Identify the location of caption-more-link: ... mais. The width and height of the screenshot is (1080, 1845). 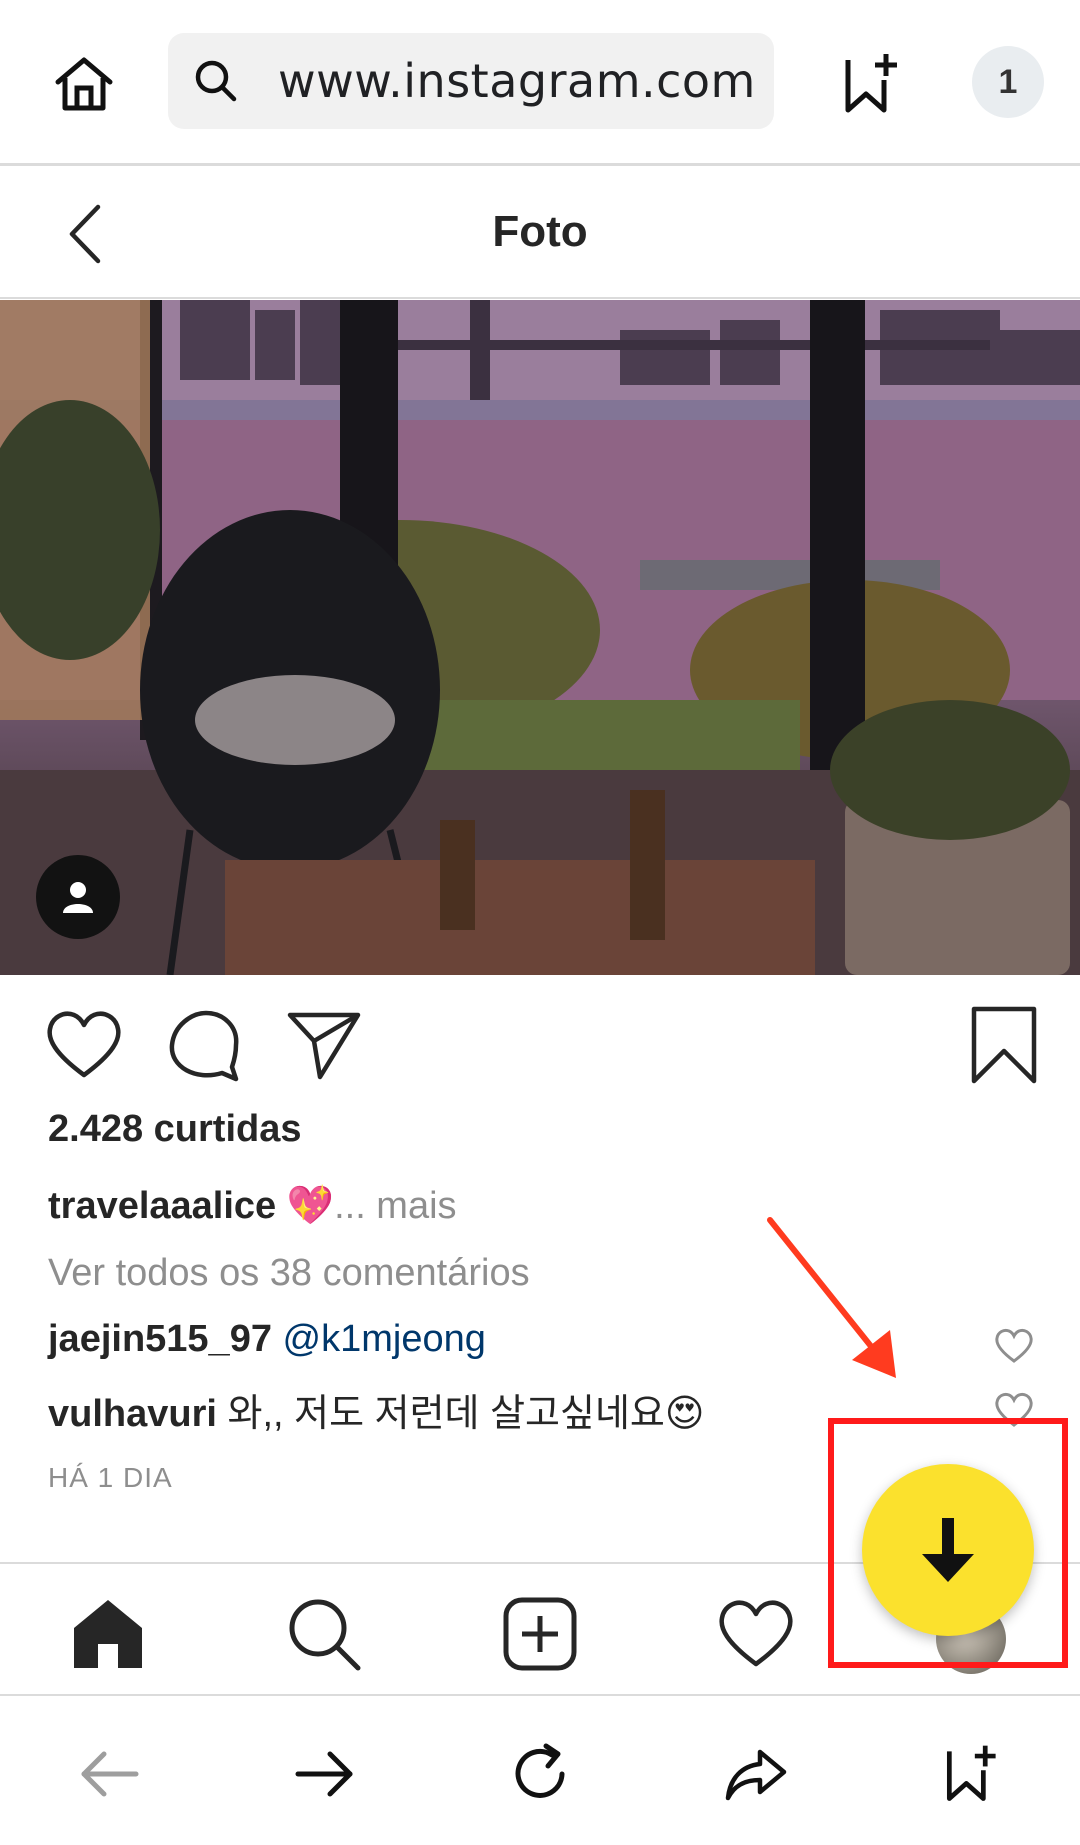
(395, 1206).